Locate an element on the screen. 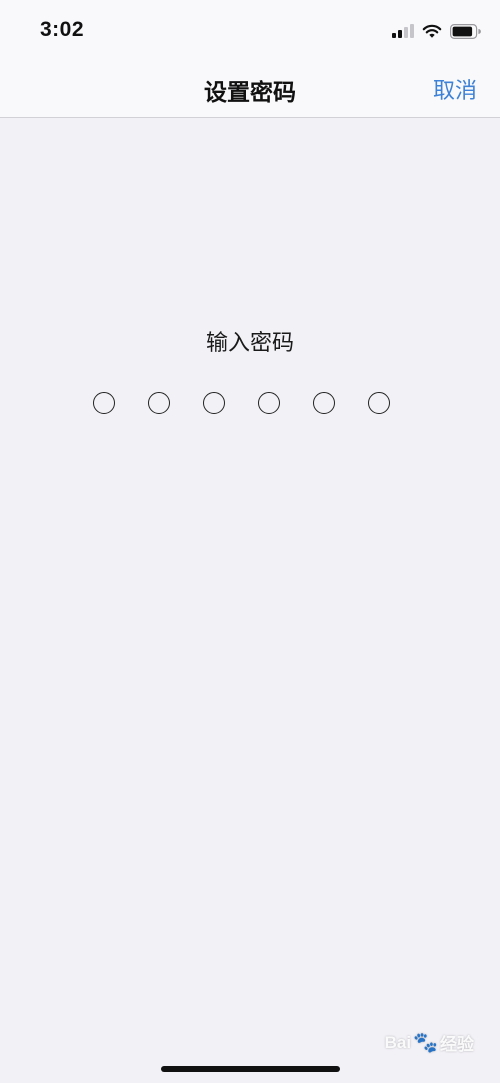 The height and width of the screenshot is (1083, 500). page-title: 设置密码 is located at coordinates (250, 93).